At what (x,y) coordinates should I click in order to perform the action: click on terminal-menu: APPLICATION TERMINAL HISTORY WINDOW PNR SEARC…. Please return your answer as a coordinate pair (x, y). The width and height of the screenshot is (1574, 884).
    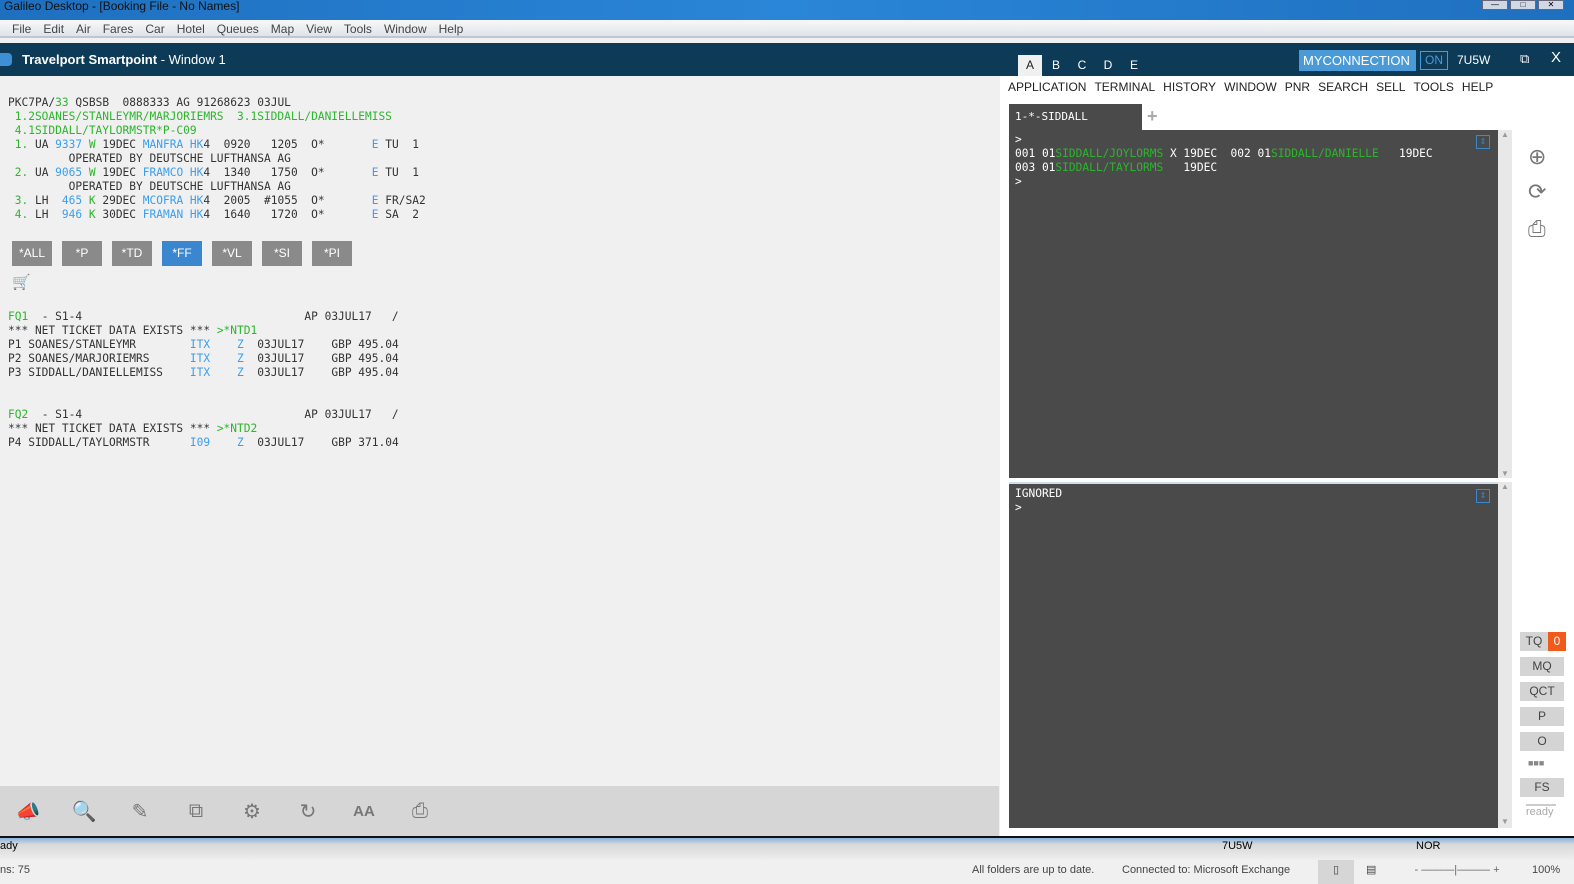
    Looking at the image, I should click on (1250, 87).